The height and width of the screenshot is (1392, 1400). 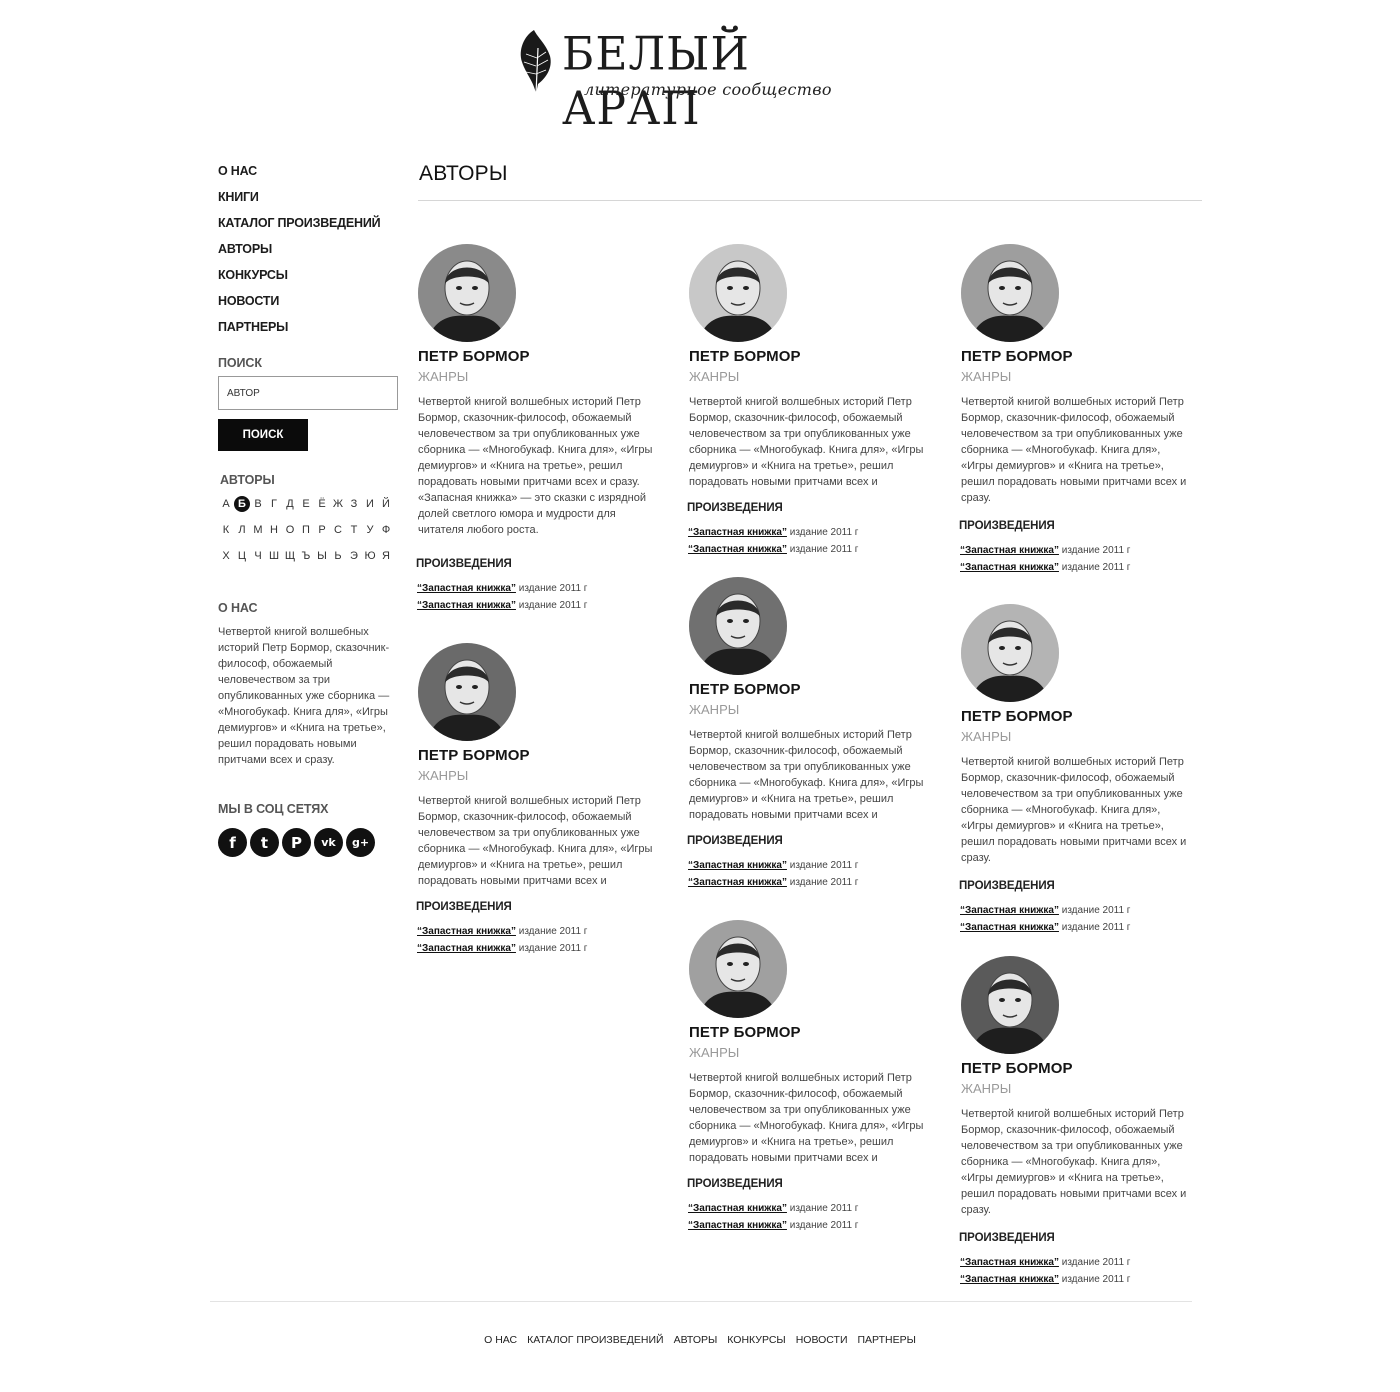 What do you see at coordinates (309, 225) in the screenshot?
I see `nav-item-catalog: КАТАЛОГ ПРОИЗВЕДЕНИЙ` at bounding box center [309, 225].